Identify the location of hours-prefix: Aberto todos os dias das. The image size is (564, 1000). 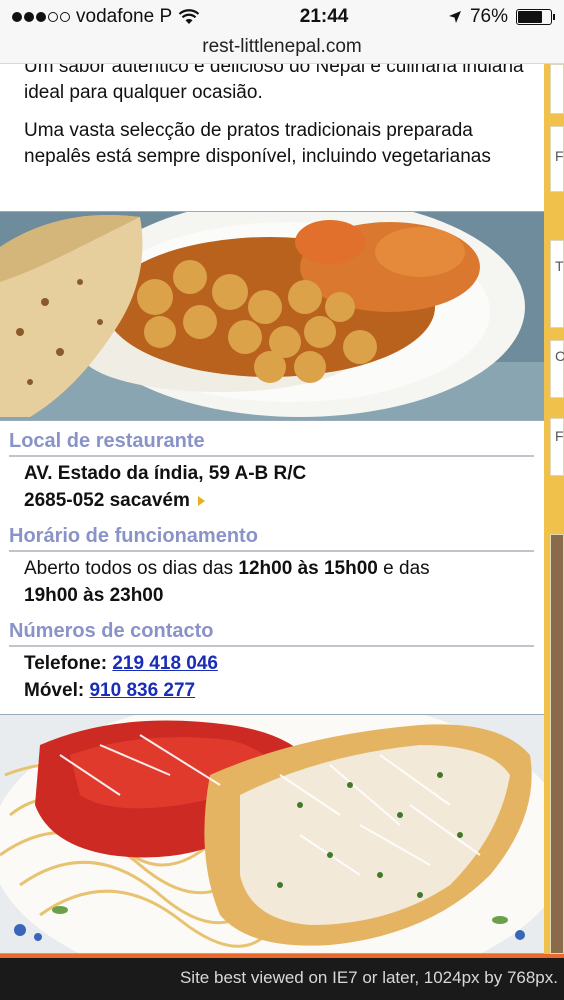
(131, 568).